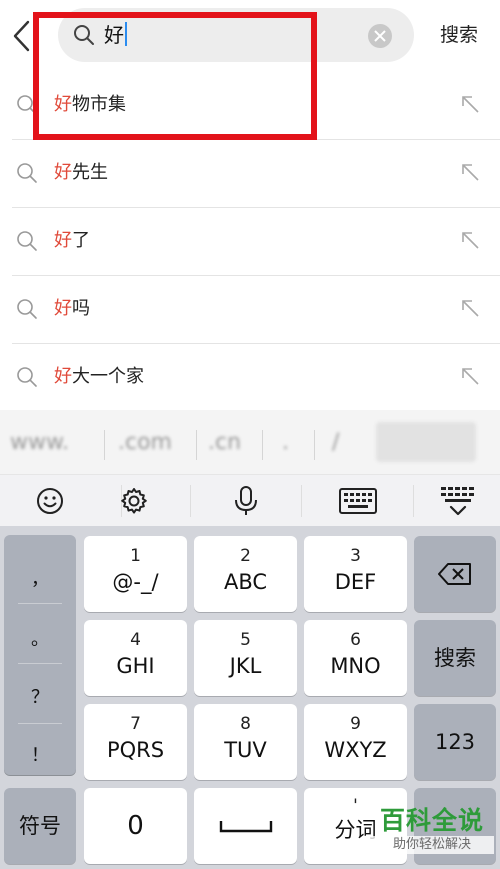 Image resolution: width=500 pixels, height=869 pixels. Describe the element at coordinates (250, 378) in the screenshot. I see `suggestion-item: 好大一个家` at that location.